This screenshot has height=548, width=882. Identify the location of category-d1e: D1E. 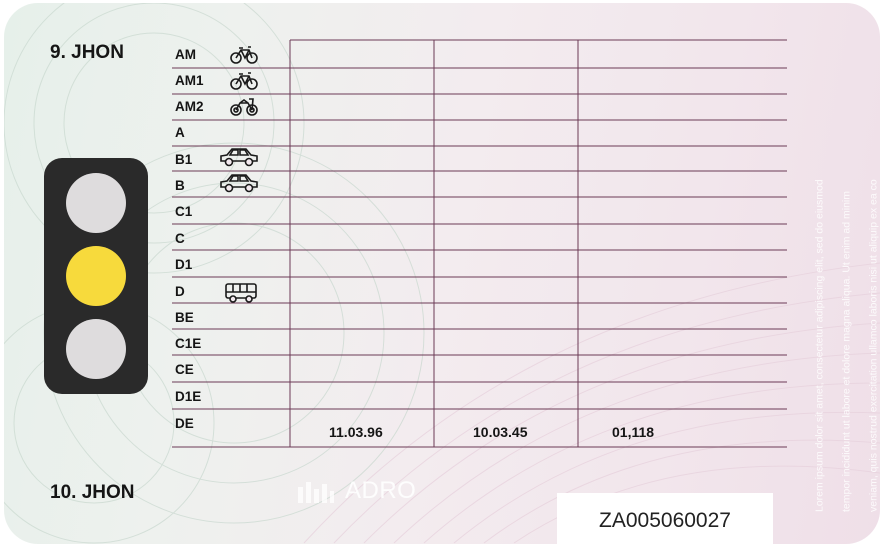
(188, 396).